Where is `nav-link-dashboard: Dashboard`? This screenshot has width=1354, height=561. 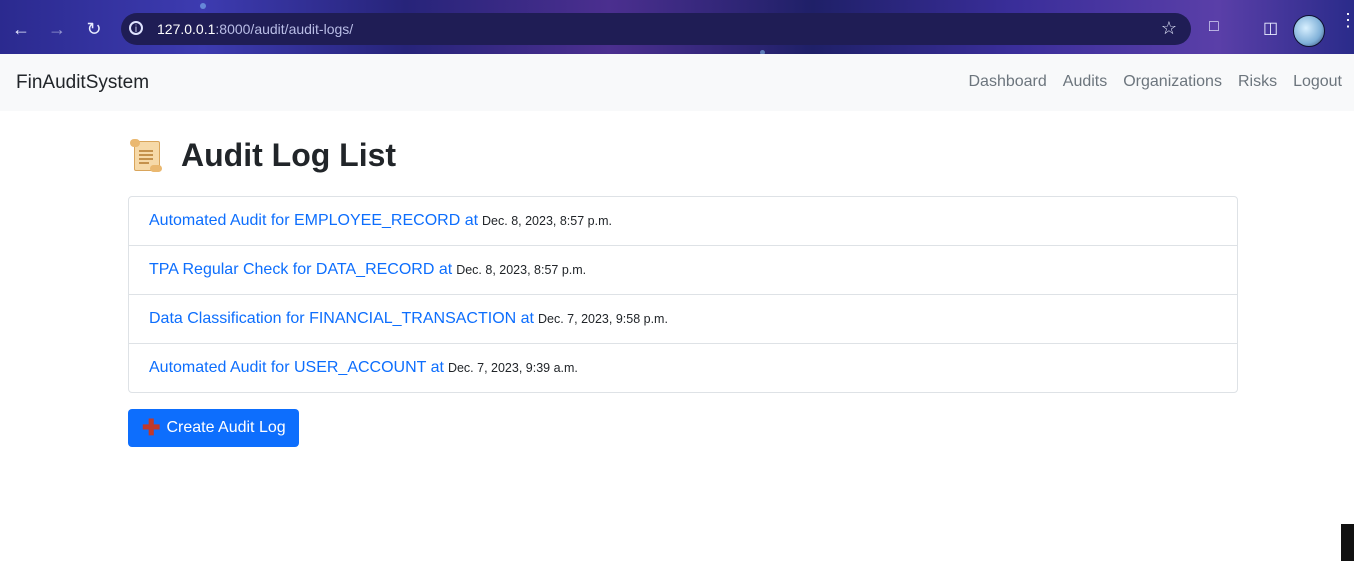 nav-link-dashboard: Dashboard is located at coordinates (1007, 82).